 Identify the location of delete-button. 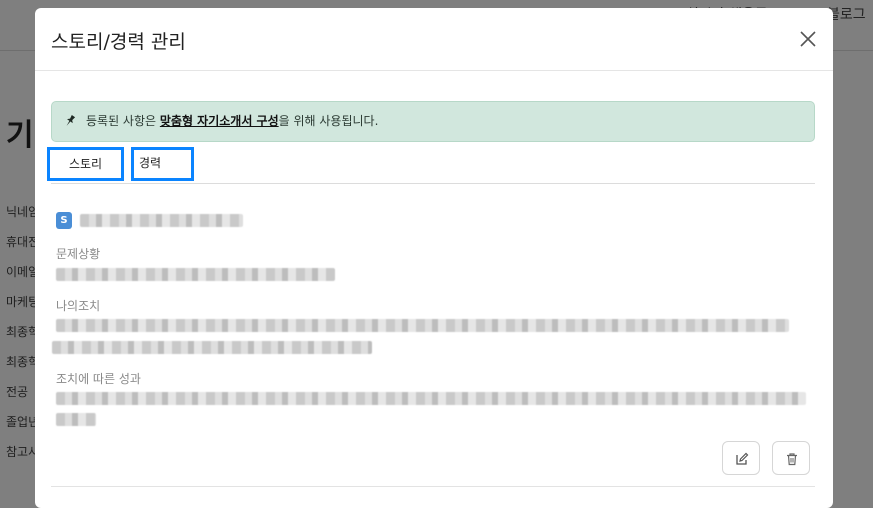
(791, 458).